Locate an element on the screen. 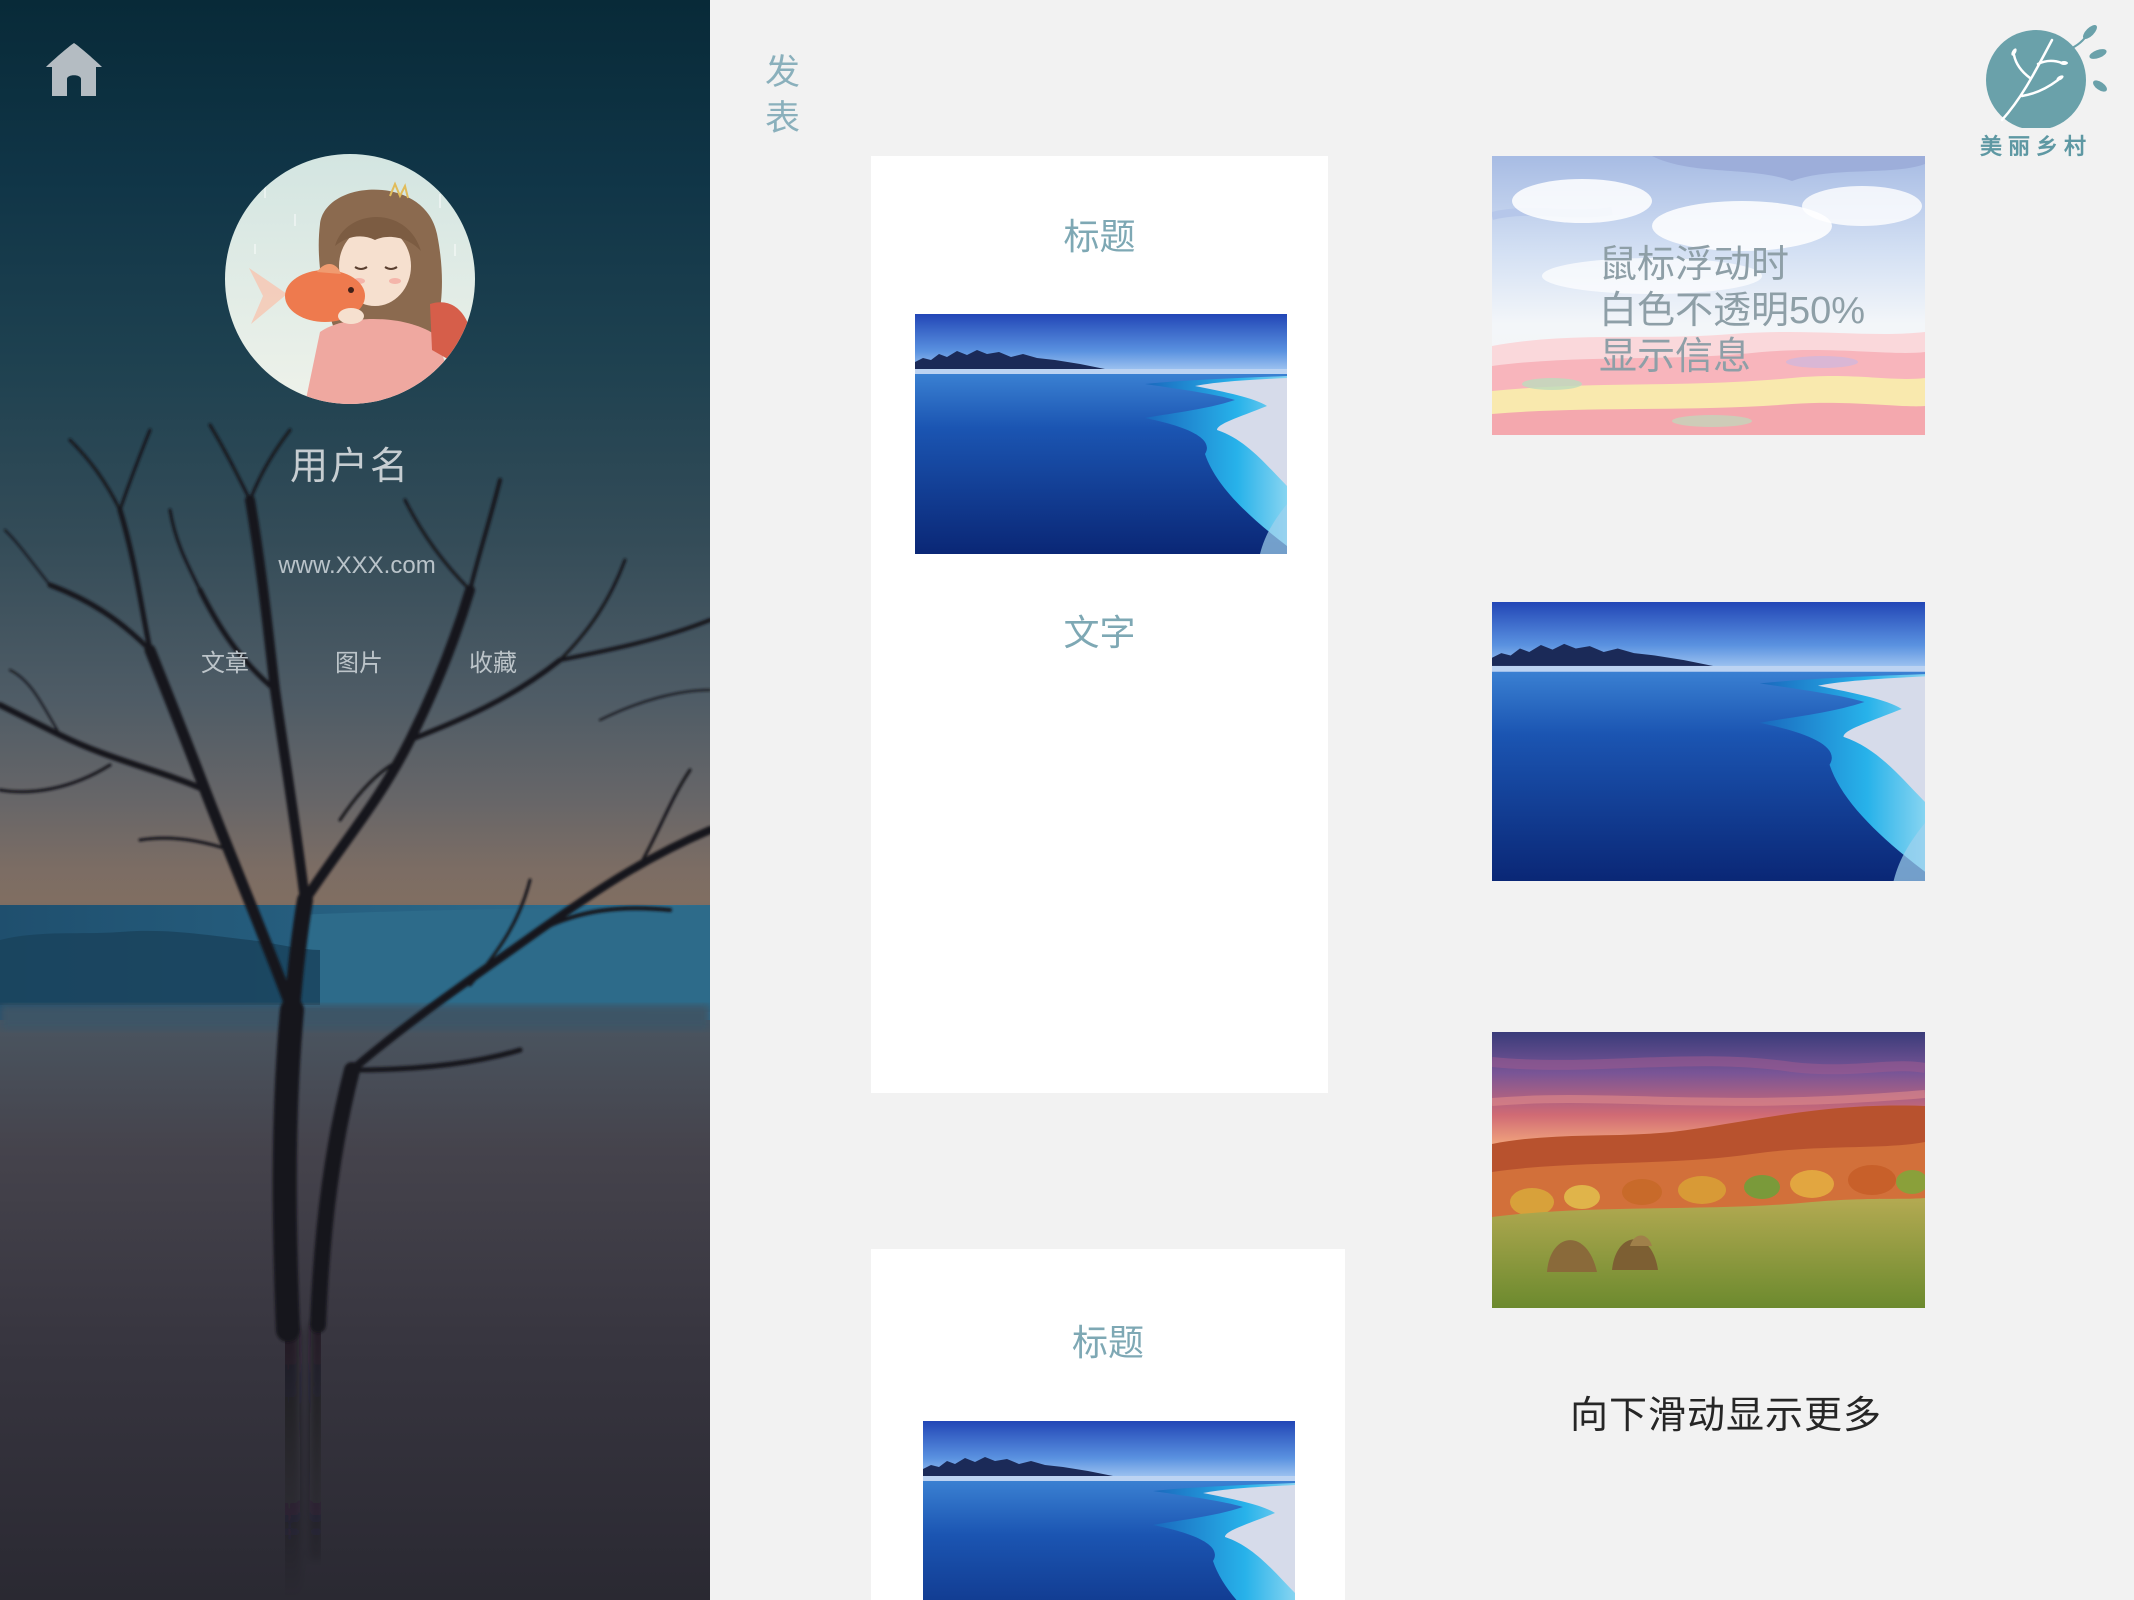 This screenshot has width=2134, height=1600. post-card: 标题 文字 is located at coordinates (1099, 624).